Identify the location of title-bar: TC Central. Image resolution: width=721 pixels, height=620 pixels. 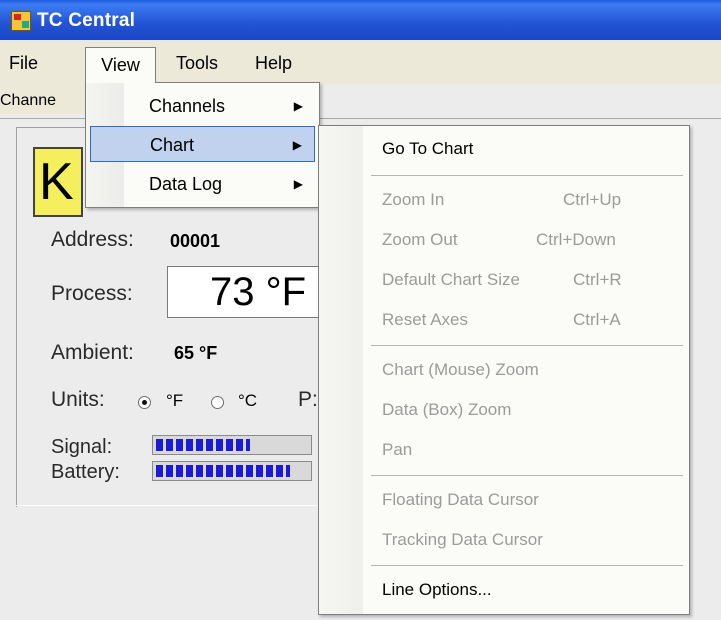
(360, 20).